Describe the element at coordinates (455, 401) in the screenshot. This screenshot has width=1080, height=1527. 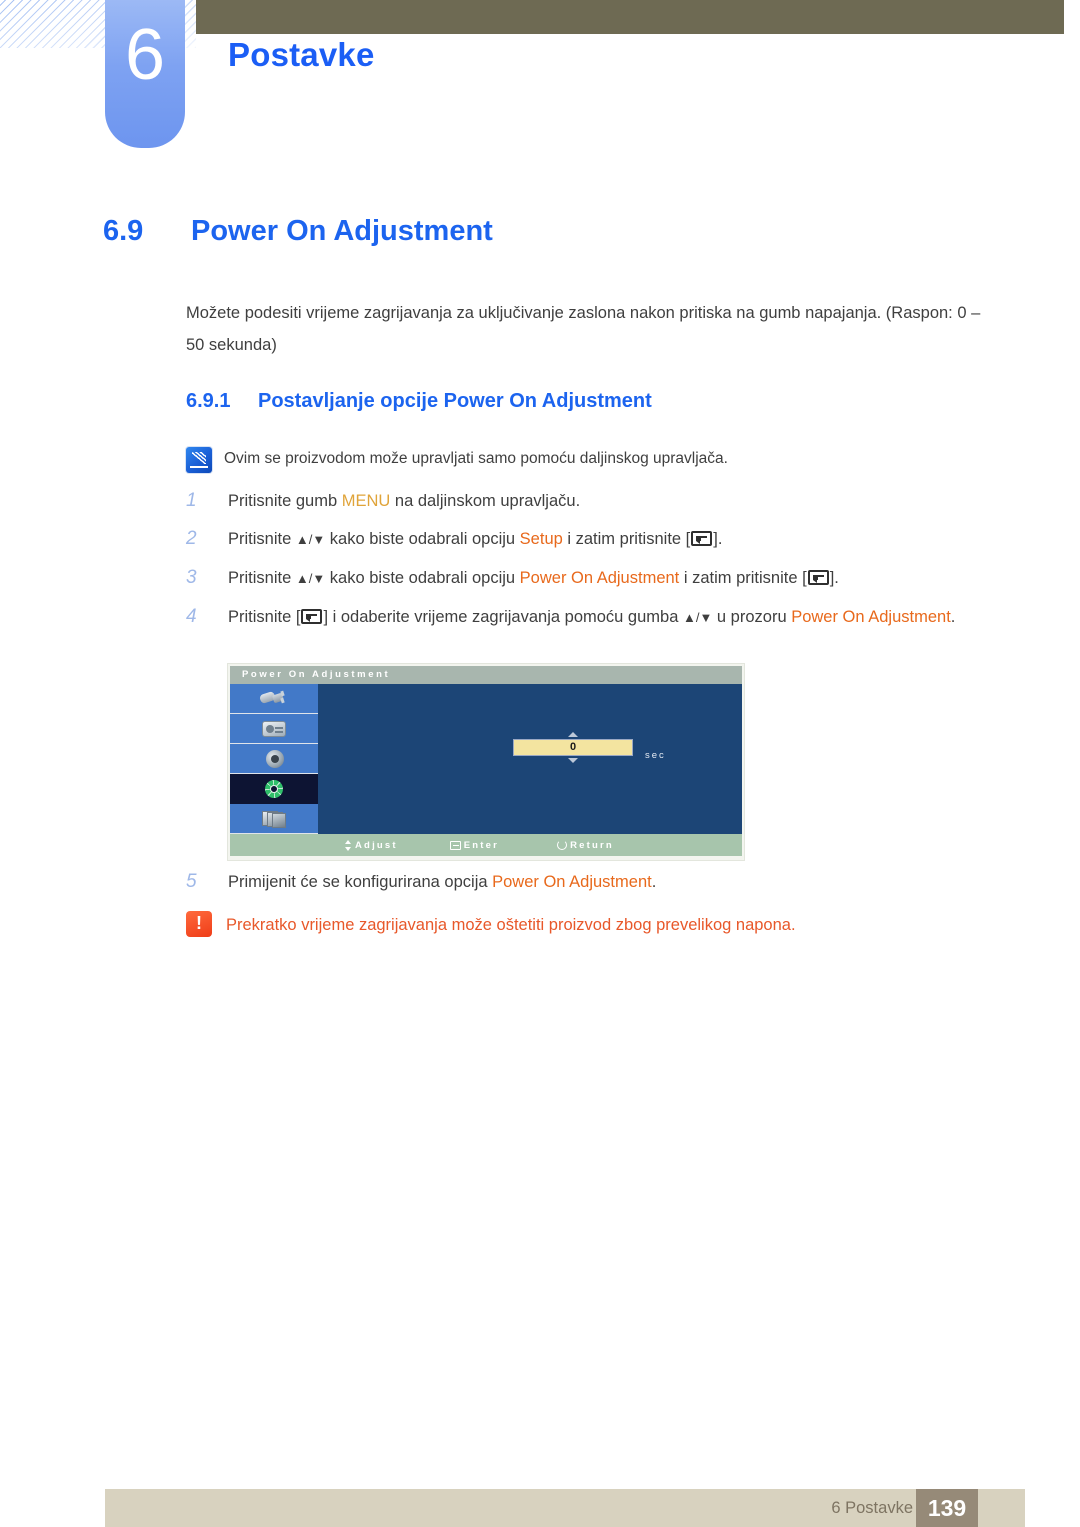
I see `subsection-title-text: Postavljanje opcije Power On Adjustment` at that location.